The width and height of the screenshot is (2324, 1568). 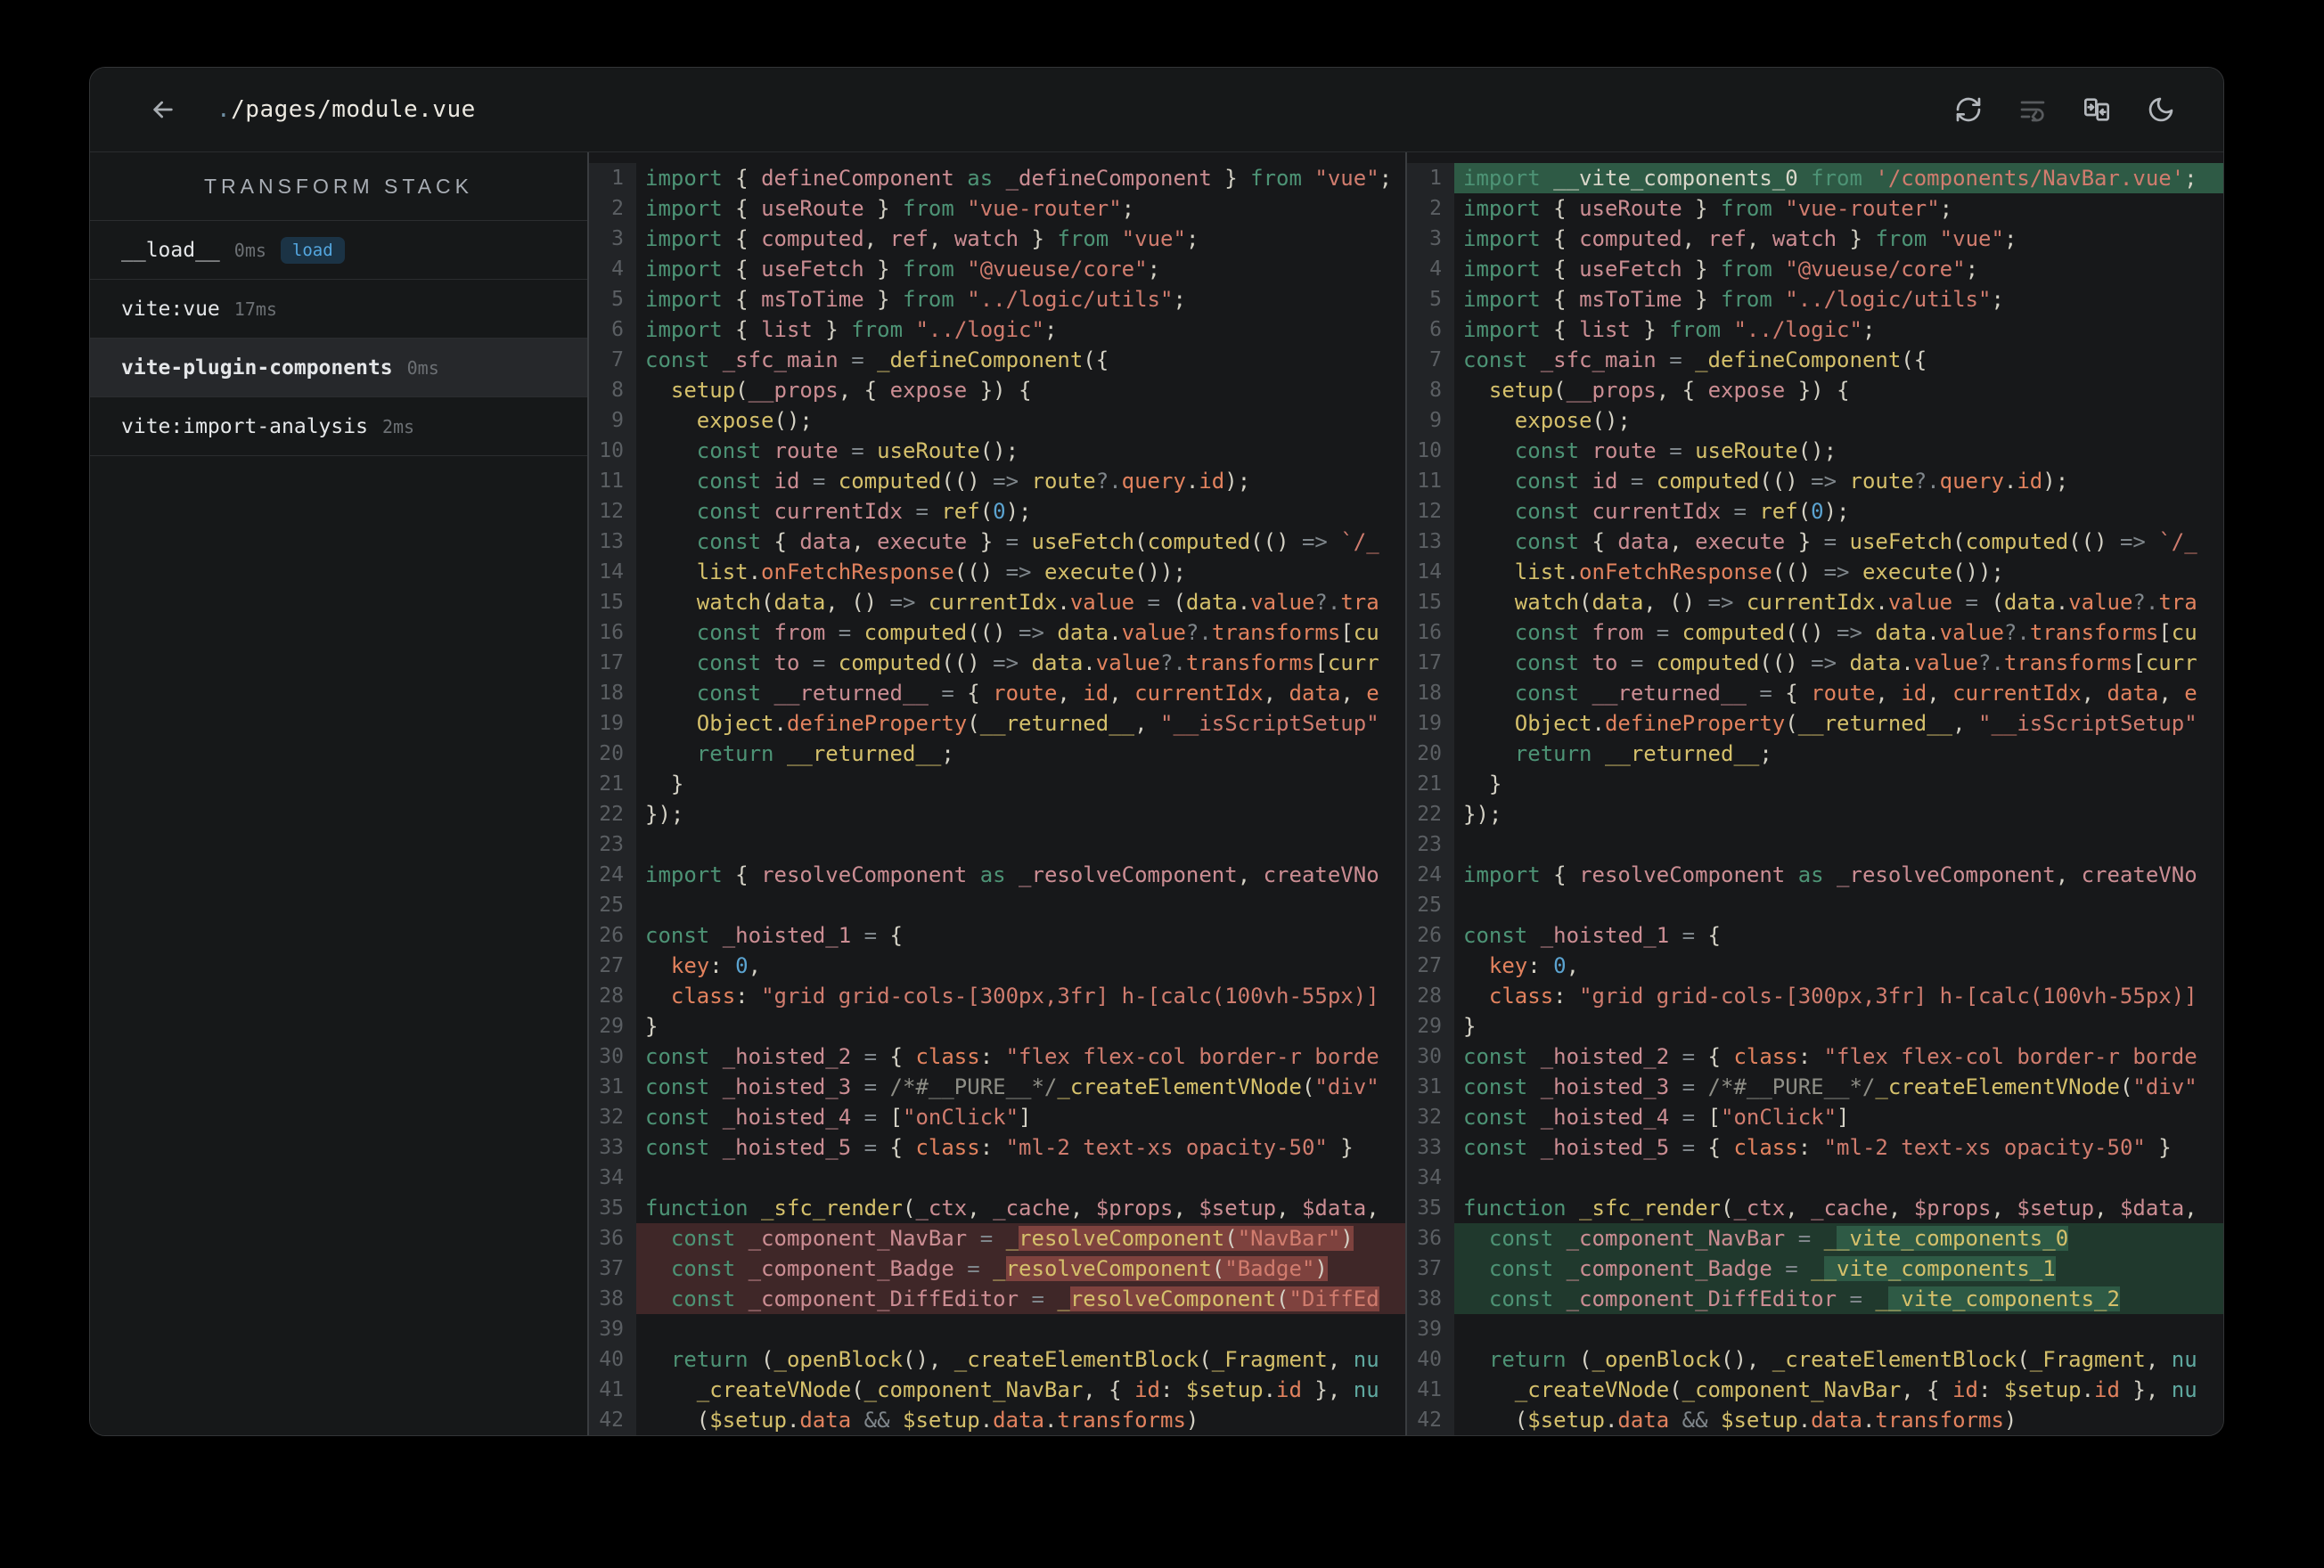 I want to click on line-number: 29, so click(x=1430, y=1026).